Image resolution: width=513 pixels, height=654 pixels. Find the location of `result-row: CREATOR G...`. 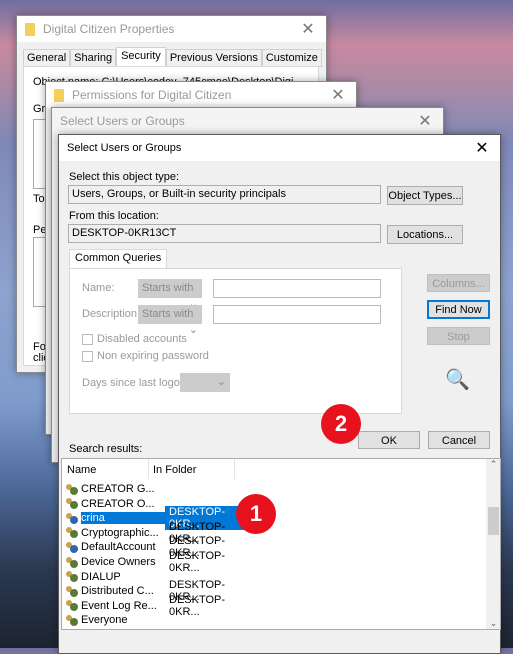

result-row: CREATOR G... is located at coordinates (282, 489).